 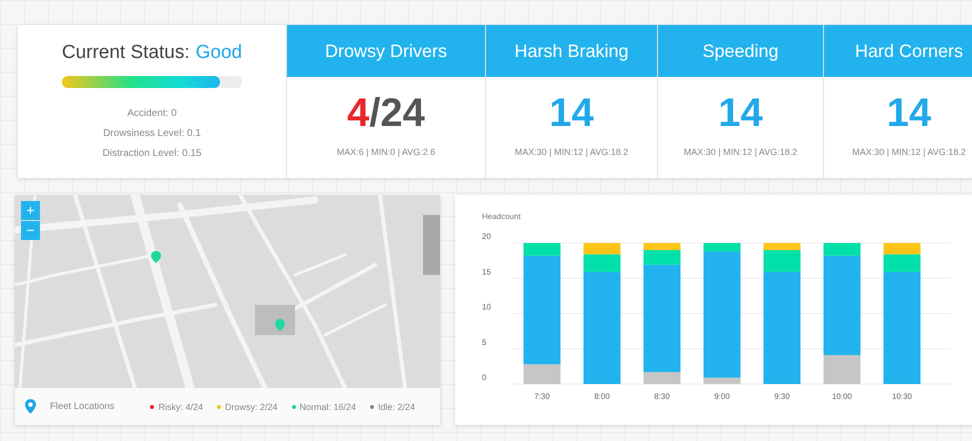 What do you see at coordinates (180, 407) in the screenshot?
I see `legend-label: Risky: 4/24` at bounding box center [180, 407].